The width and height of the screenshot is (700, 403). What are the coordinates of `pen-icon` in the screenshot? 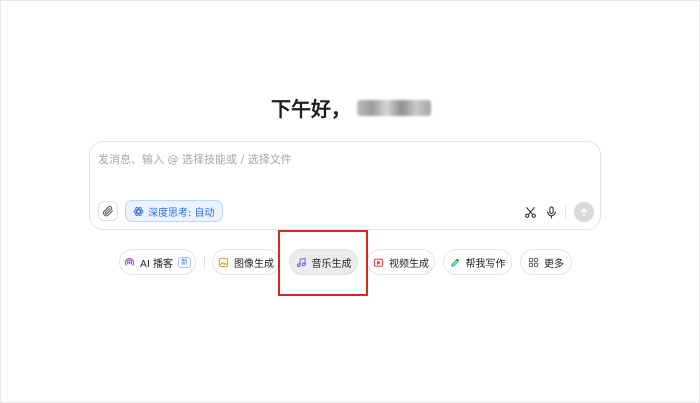 It's located at (454, 262).